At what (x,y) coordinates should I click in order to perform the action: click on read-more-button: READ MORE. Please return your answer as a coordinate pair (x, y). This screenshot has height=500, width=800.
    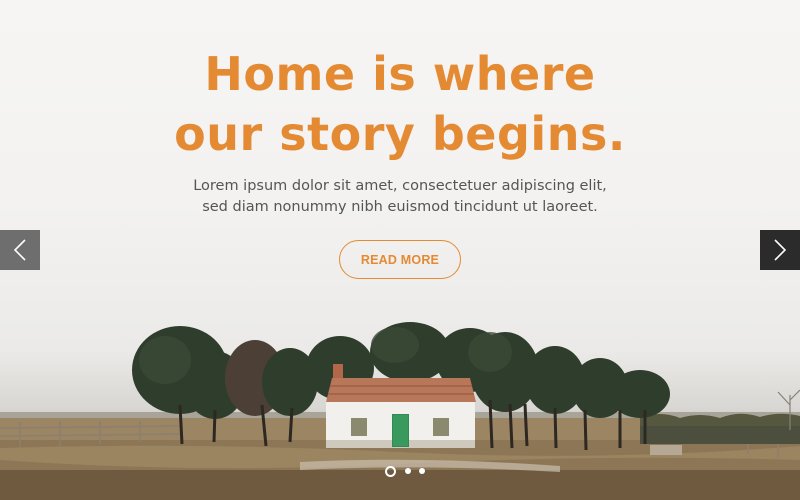
    Looking at the image, I should click on (400, 259).